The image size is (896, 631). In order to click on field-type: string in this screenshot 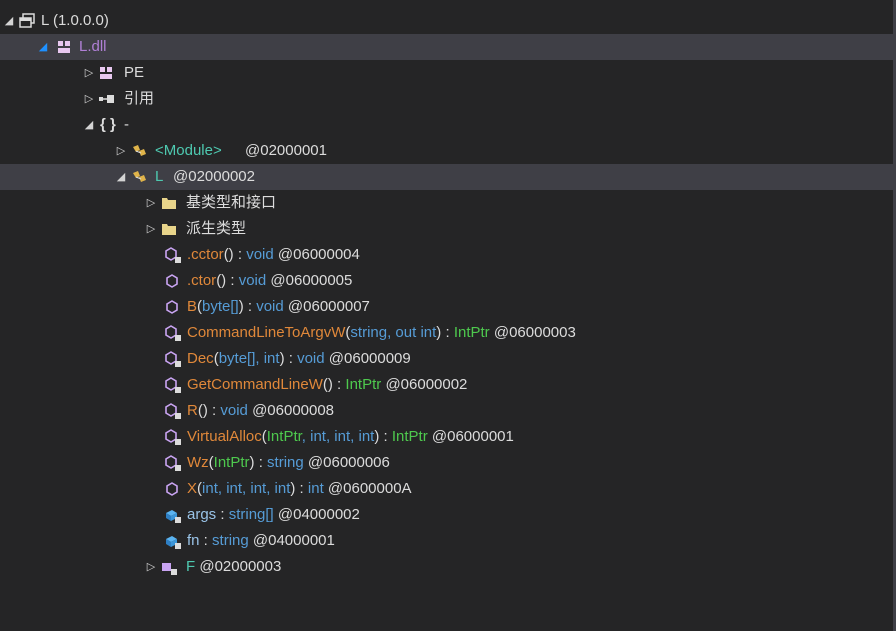, I will do `click(230, 540)`.